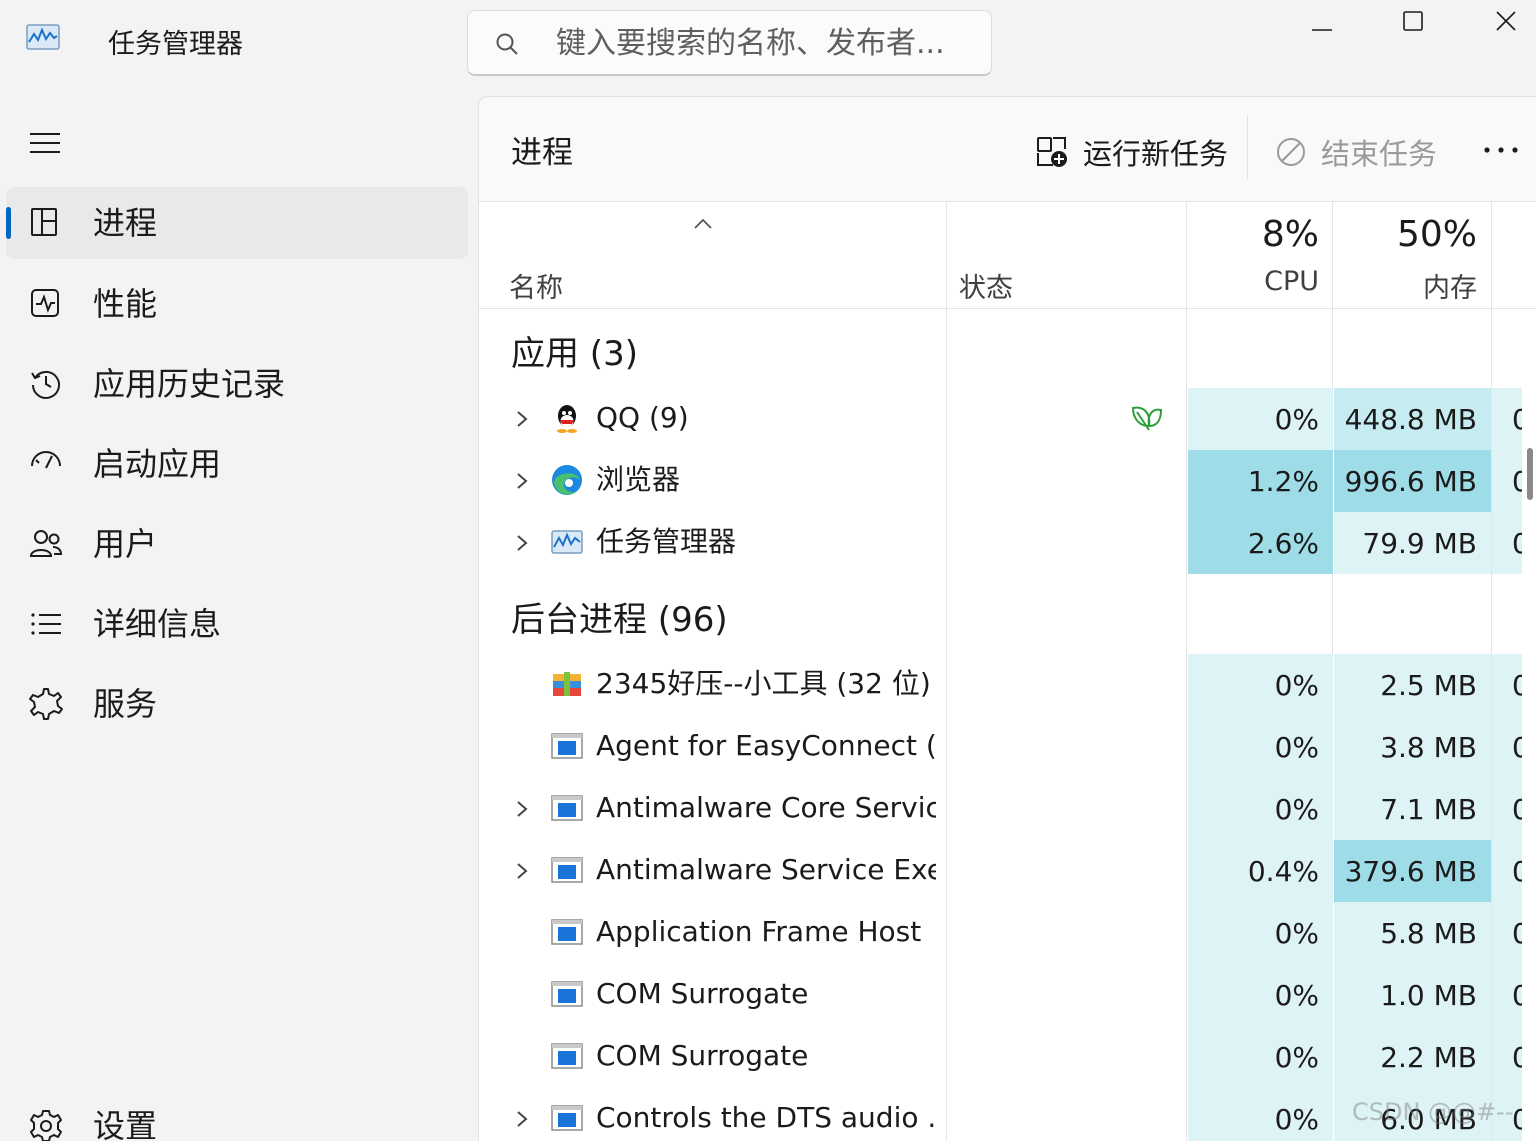 Image resolution: width=1536 pixels, height=1141 pixels. I want to click on performance-icon, so click(45, 303).